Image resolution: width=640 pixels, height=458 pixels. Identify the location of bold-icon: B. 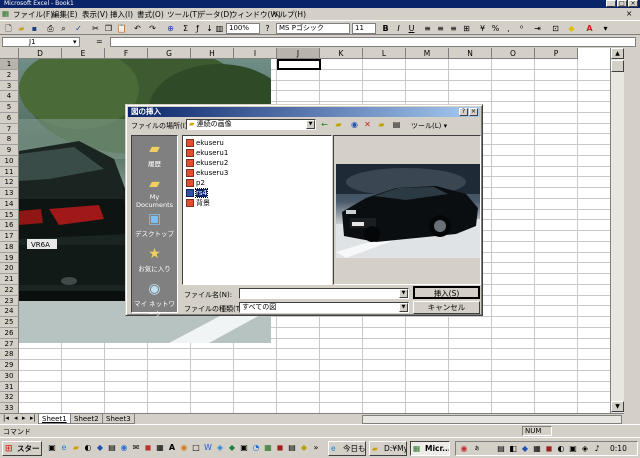
(385, 28).